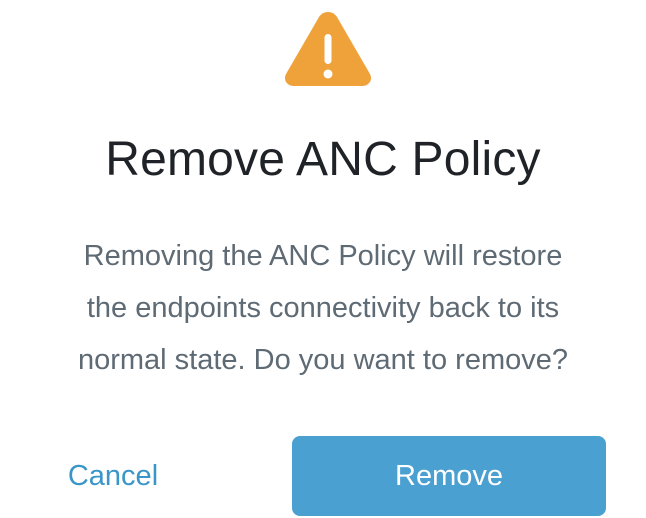 Image resolution: width=646 pixels, height=518 pixels. I want to click on message-line: Removing the ANC Policy will restore, so click(323, 256).